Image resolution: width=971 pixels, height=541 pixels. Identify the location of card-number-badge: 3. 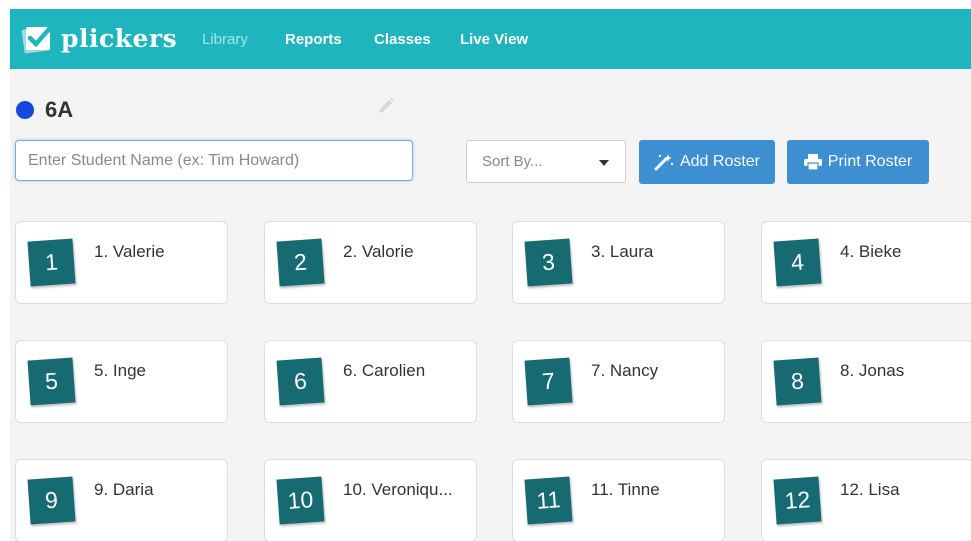
(548, 262).